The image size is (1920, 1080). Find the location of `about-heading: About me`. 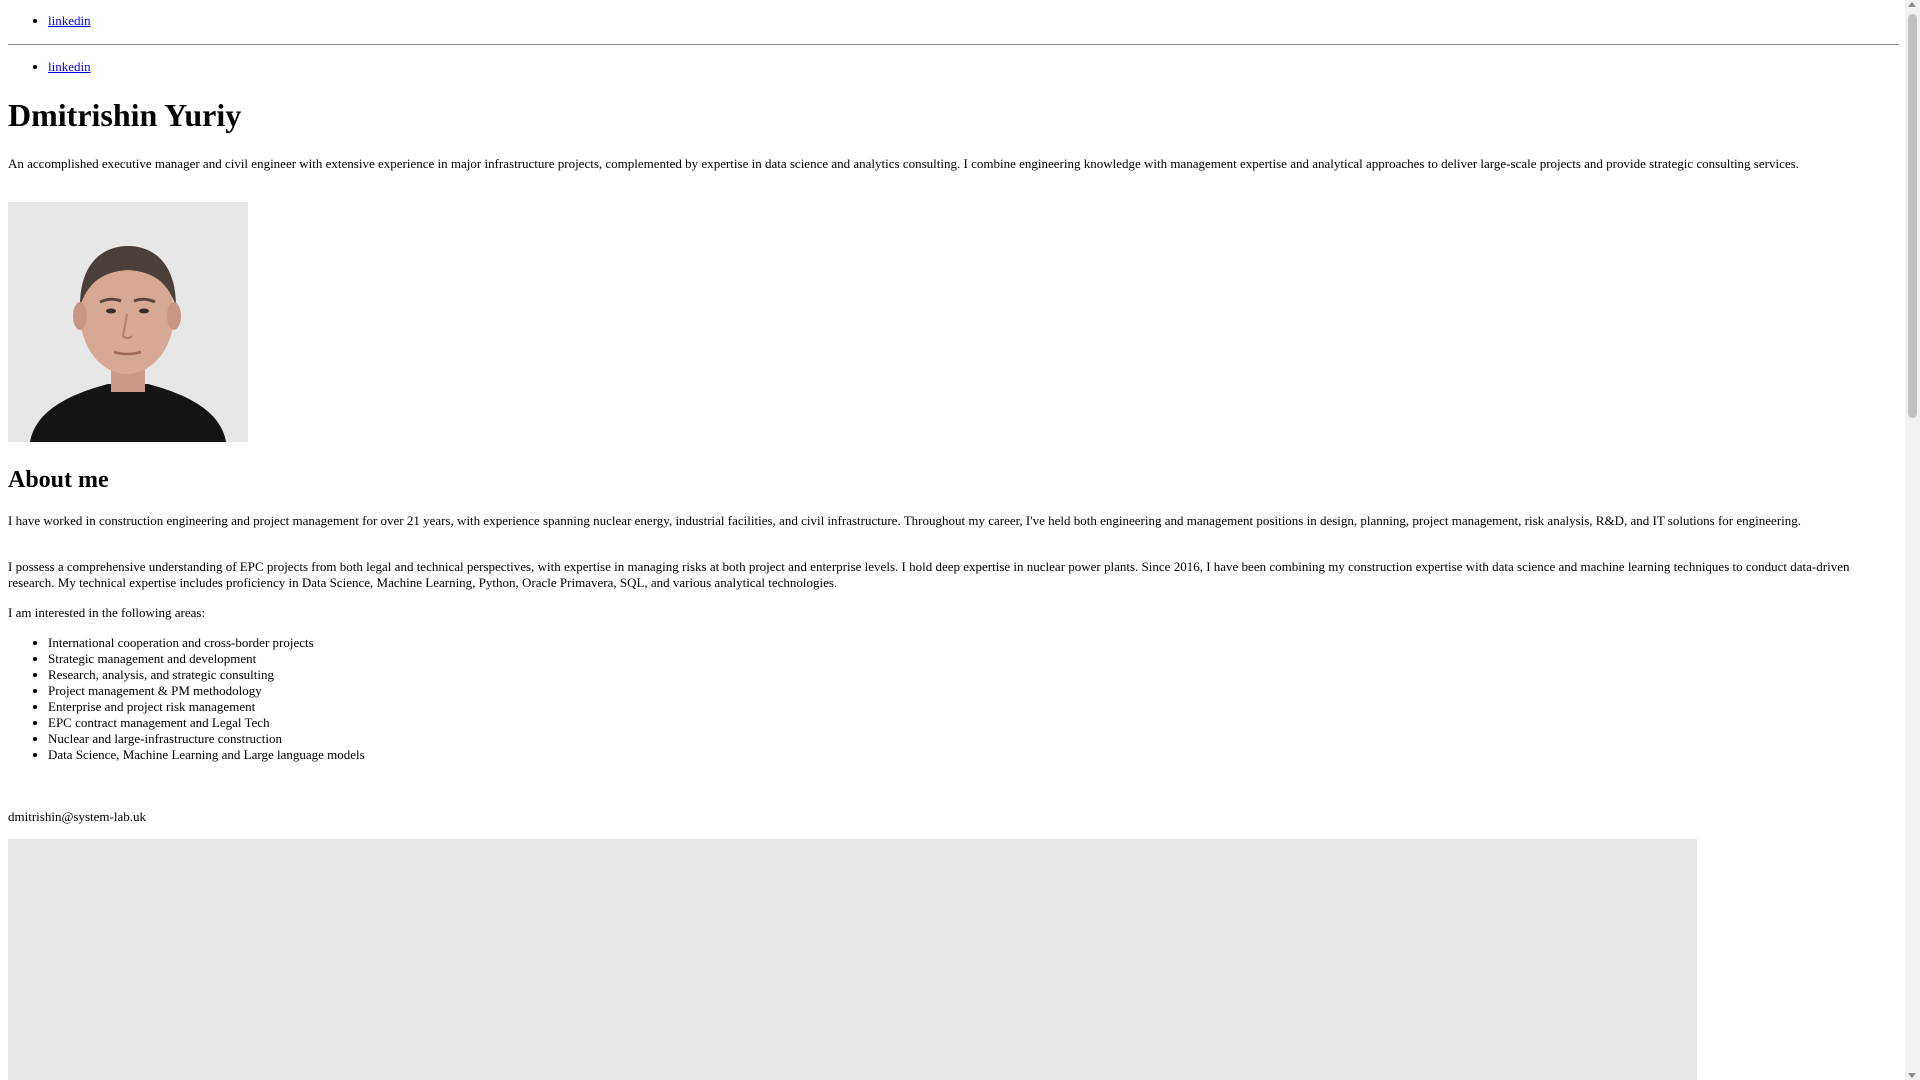

about-heading: About me is located at coordinates (58, 480).